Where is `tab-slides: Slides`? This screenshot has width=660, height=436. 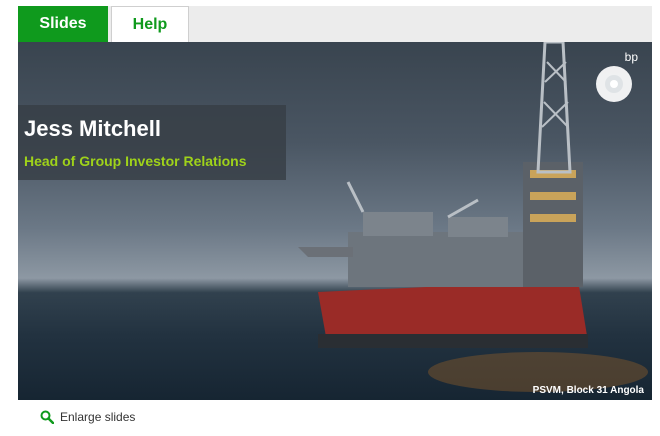
tab-slides: Slides is located at coordinates (63, 24).